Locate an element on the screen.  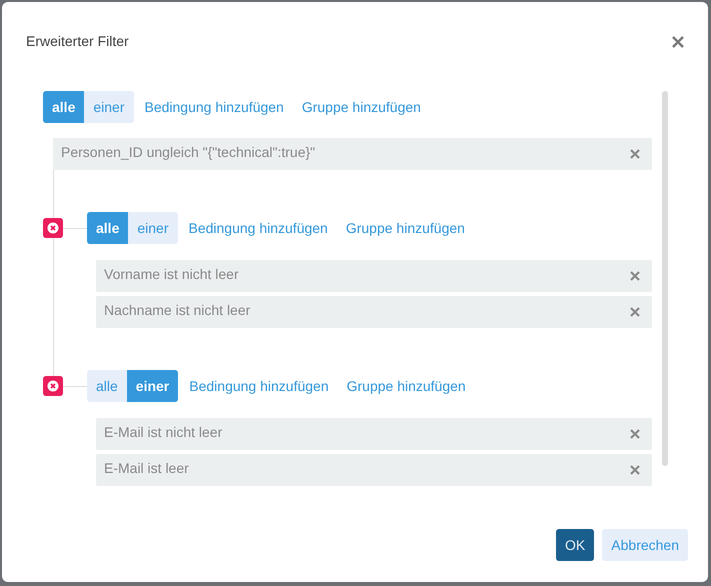
condition-text: Personen_ID ungleich "{"technical":true}" is located at coordinates (188, 152).